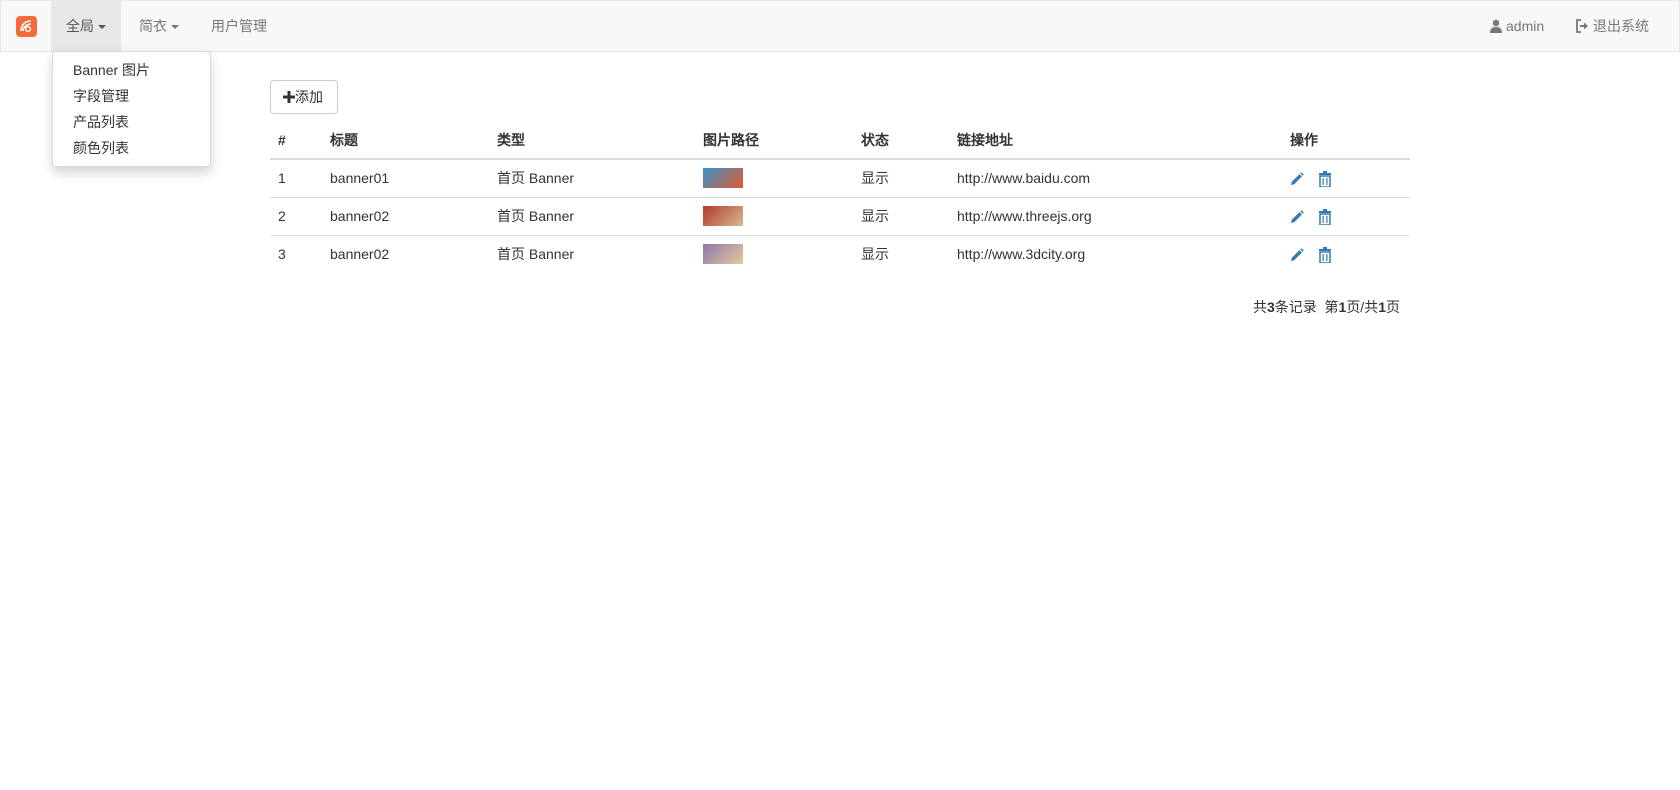  What do you see at coordinates (309, 97) in the screenshot?
I see `add-button-label: 添加` at bounding box center [309, 97].